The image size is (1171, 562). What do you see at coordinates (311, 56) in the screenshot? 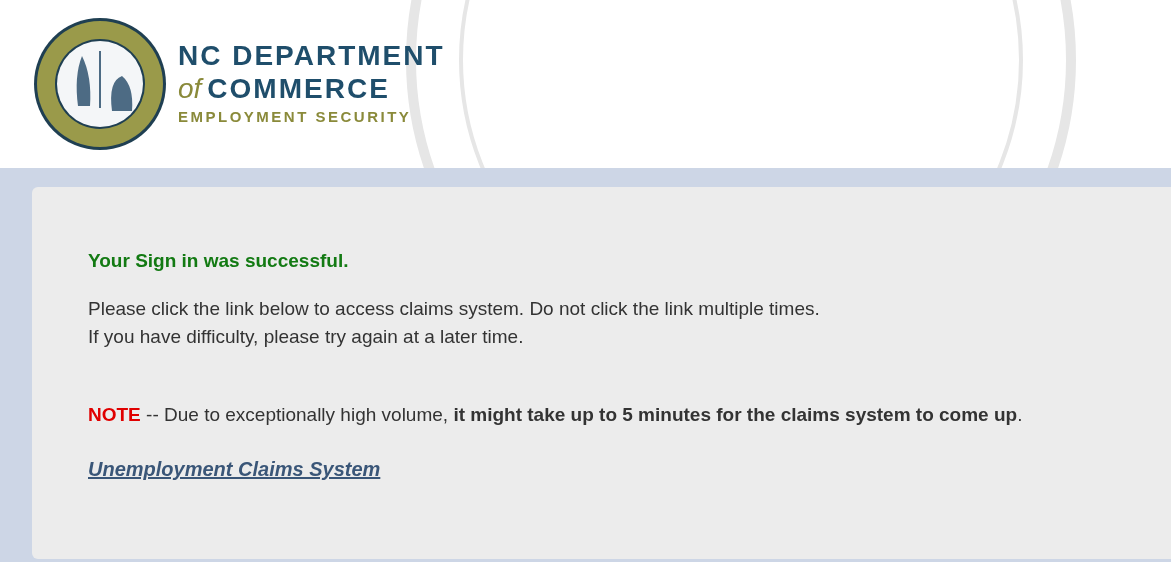
I see `logo-title: NC DEPARTMENT` at bounding box center [311, 56].